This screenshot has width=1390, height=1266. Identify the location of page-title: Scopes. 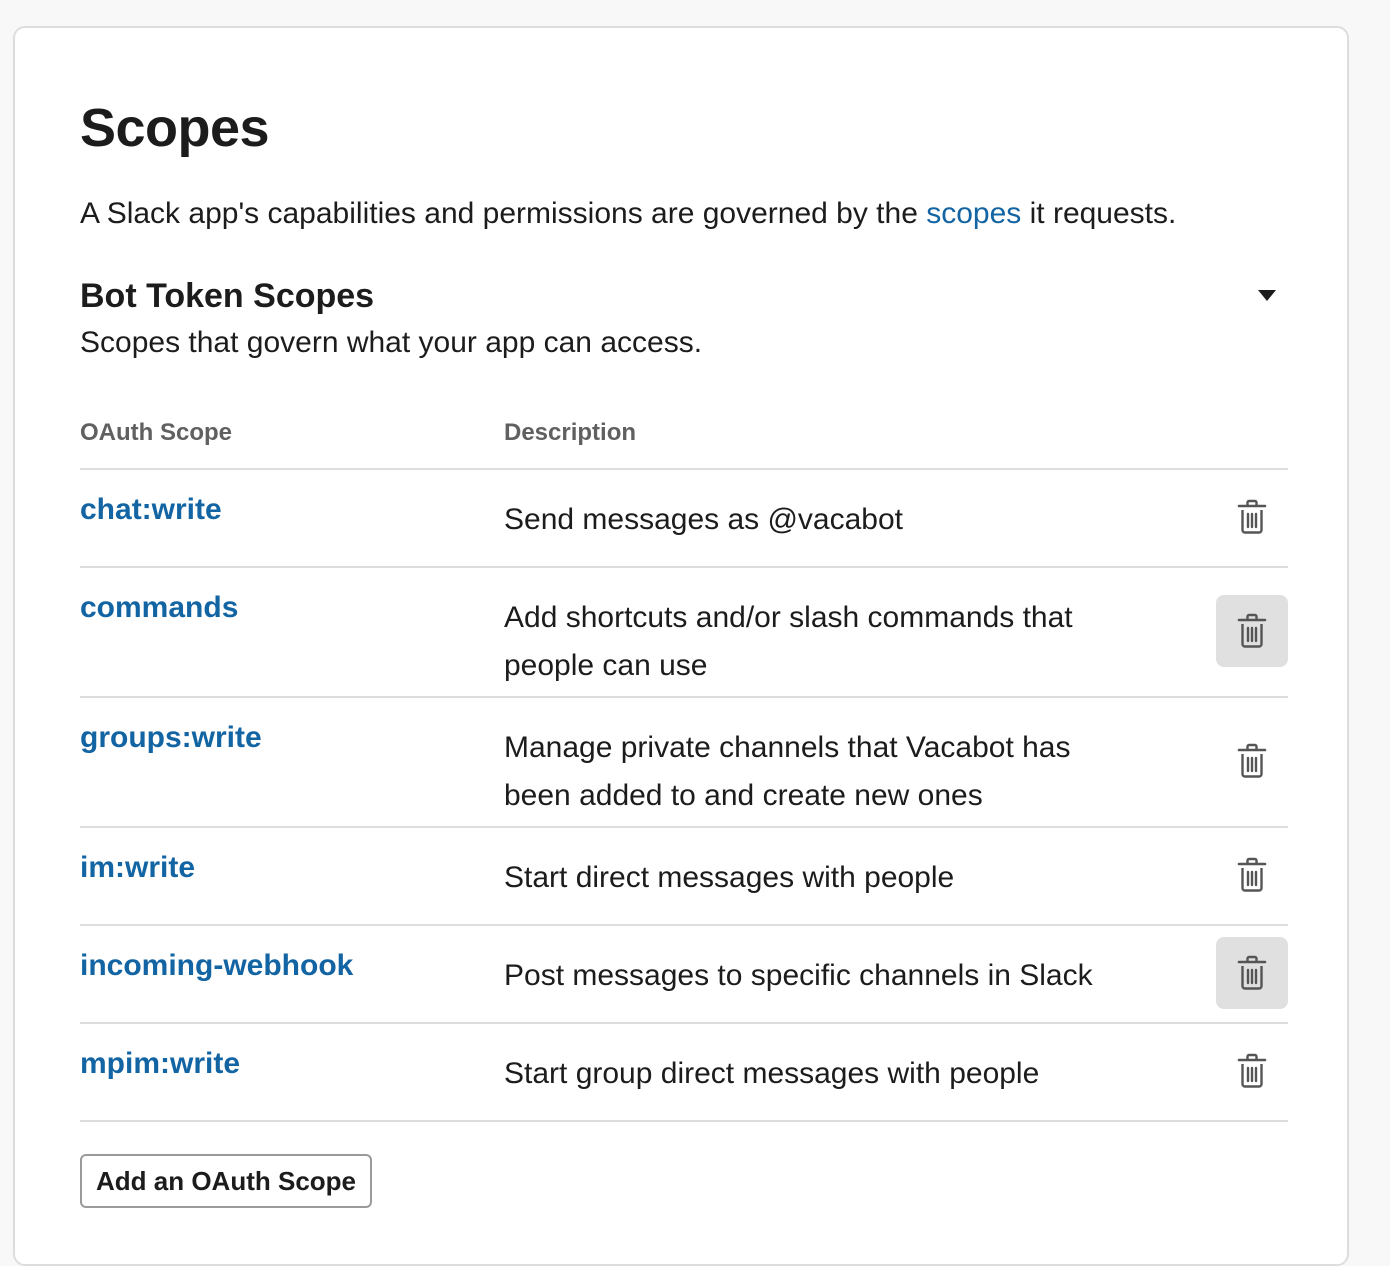
(175, 128).